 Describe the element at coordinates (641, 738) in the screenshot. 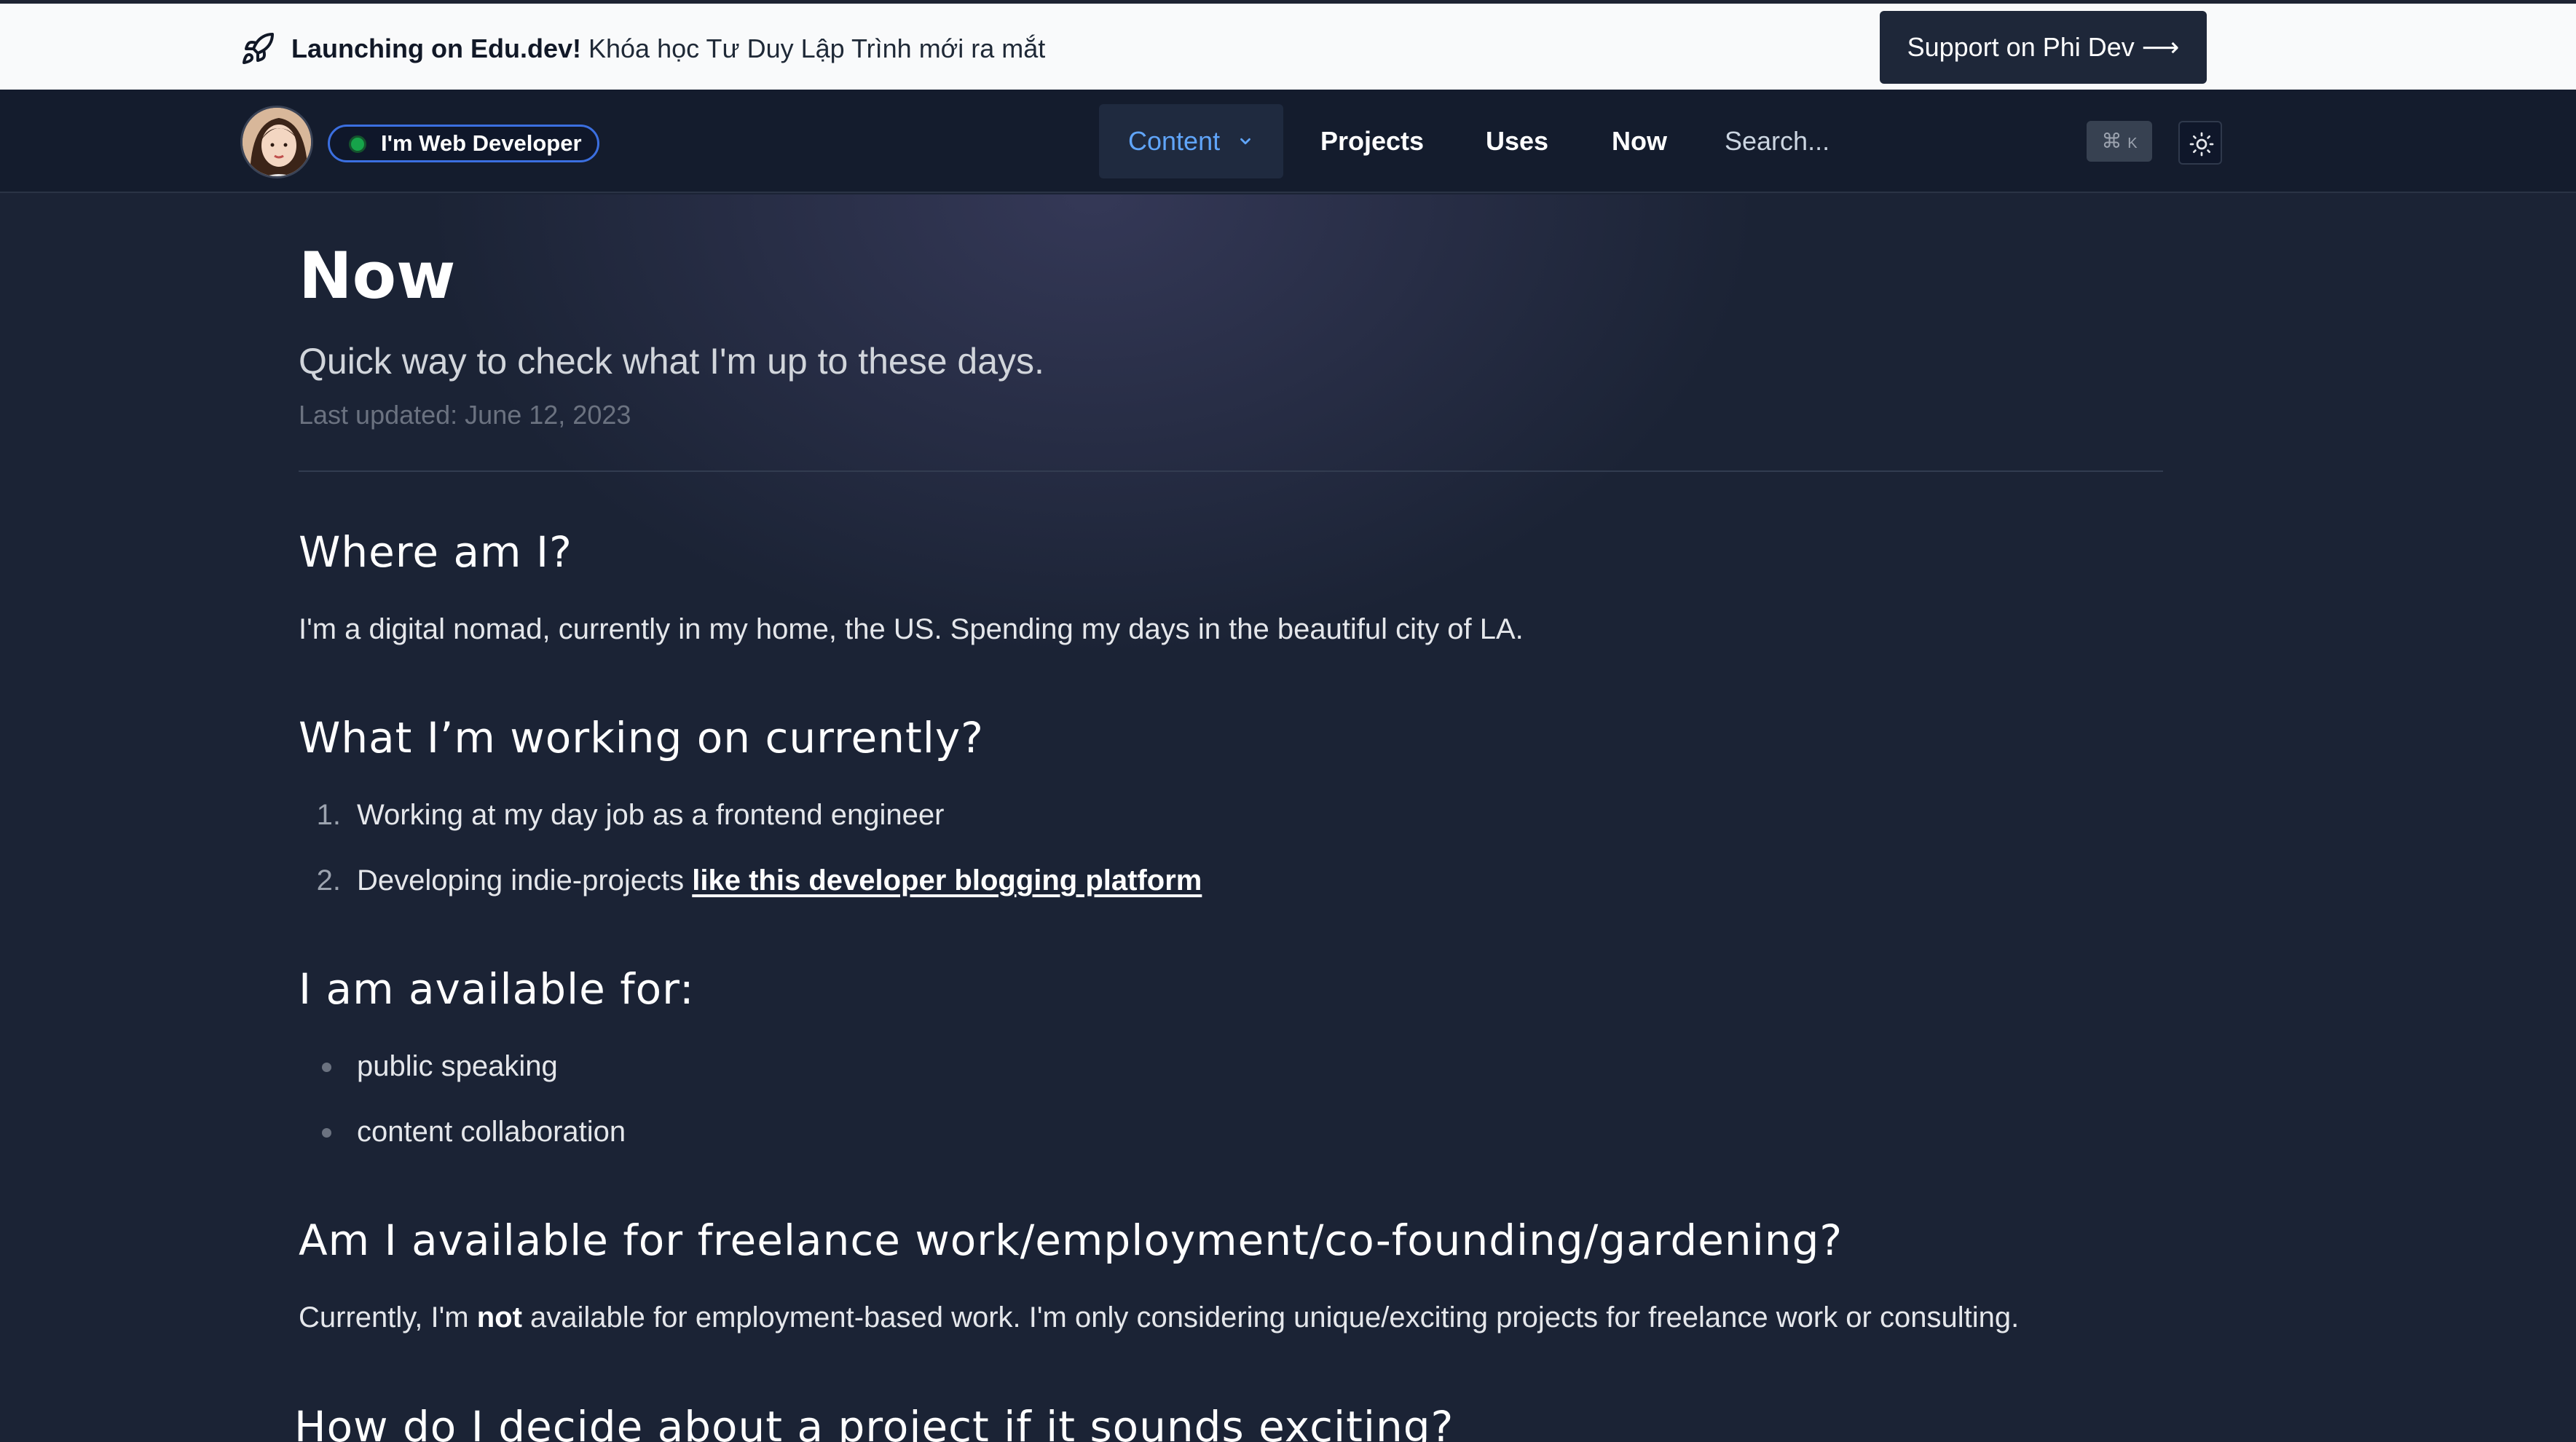

I see `heading-working: What I’m working on currently?` at that location.